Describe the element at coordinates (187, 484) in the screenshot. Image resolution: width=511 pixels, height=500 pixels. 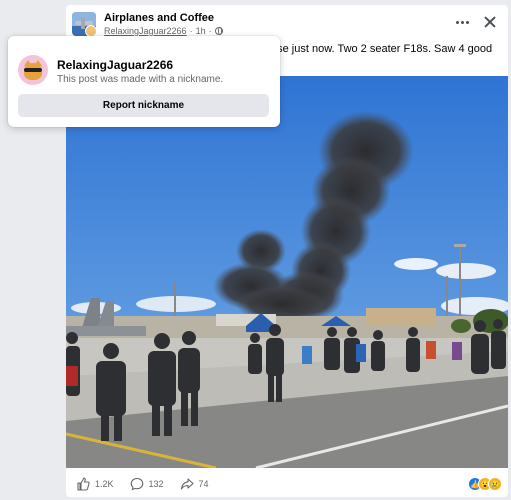
I see `share-icon` at that location.